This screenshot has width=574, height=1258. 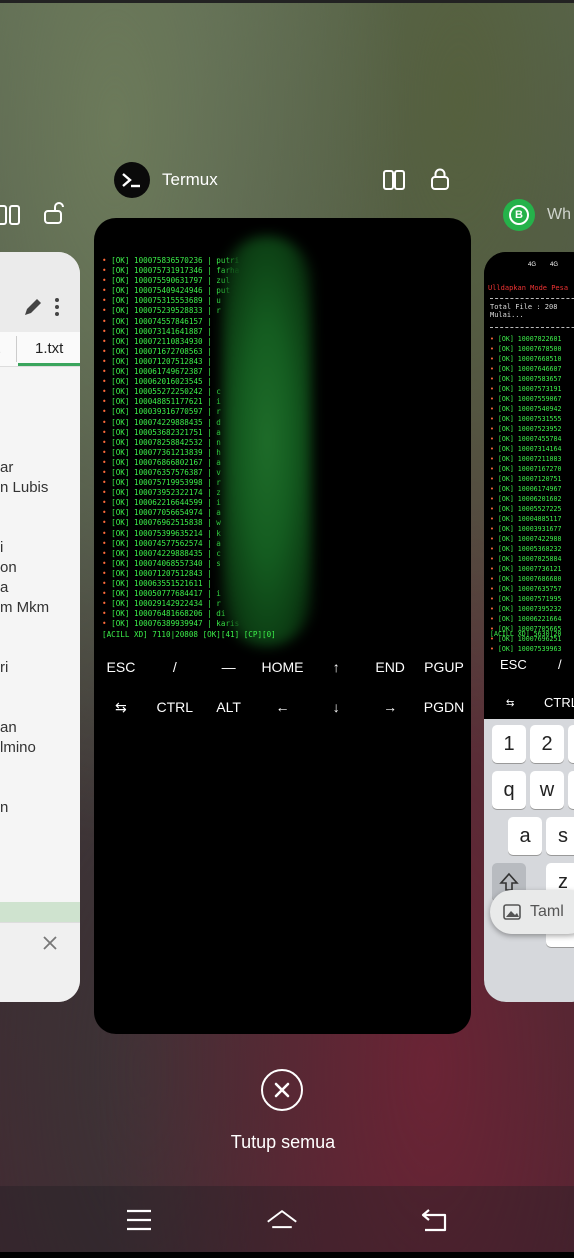 What do you see at coordinates (525, 449) in the screenshot?
I see `right-terminal-line: • [OK] 10007314164` at bounding box center [525, 449].